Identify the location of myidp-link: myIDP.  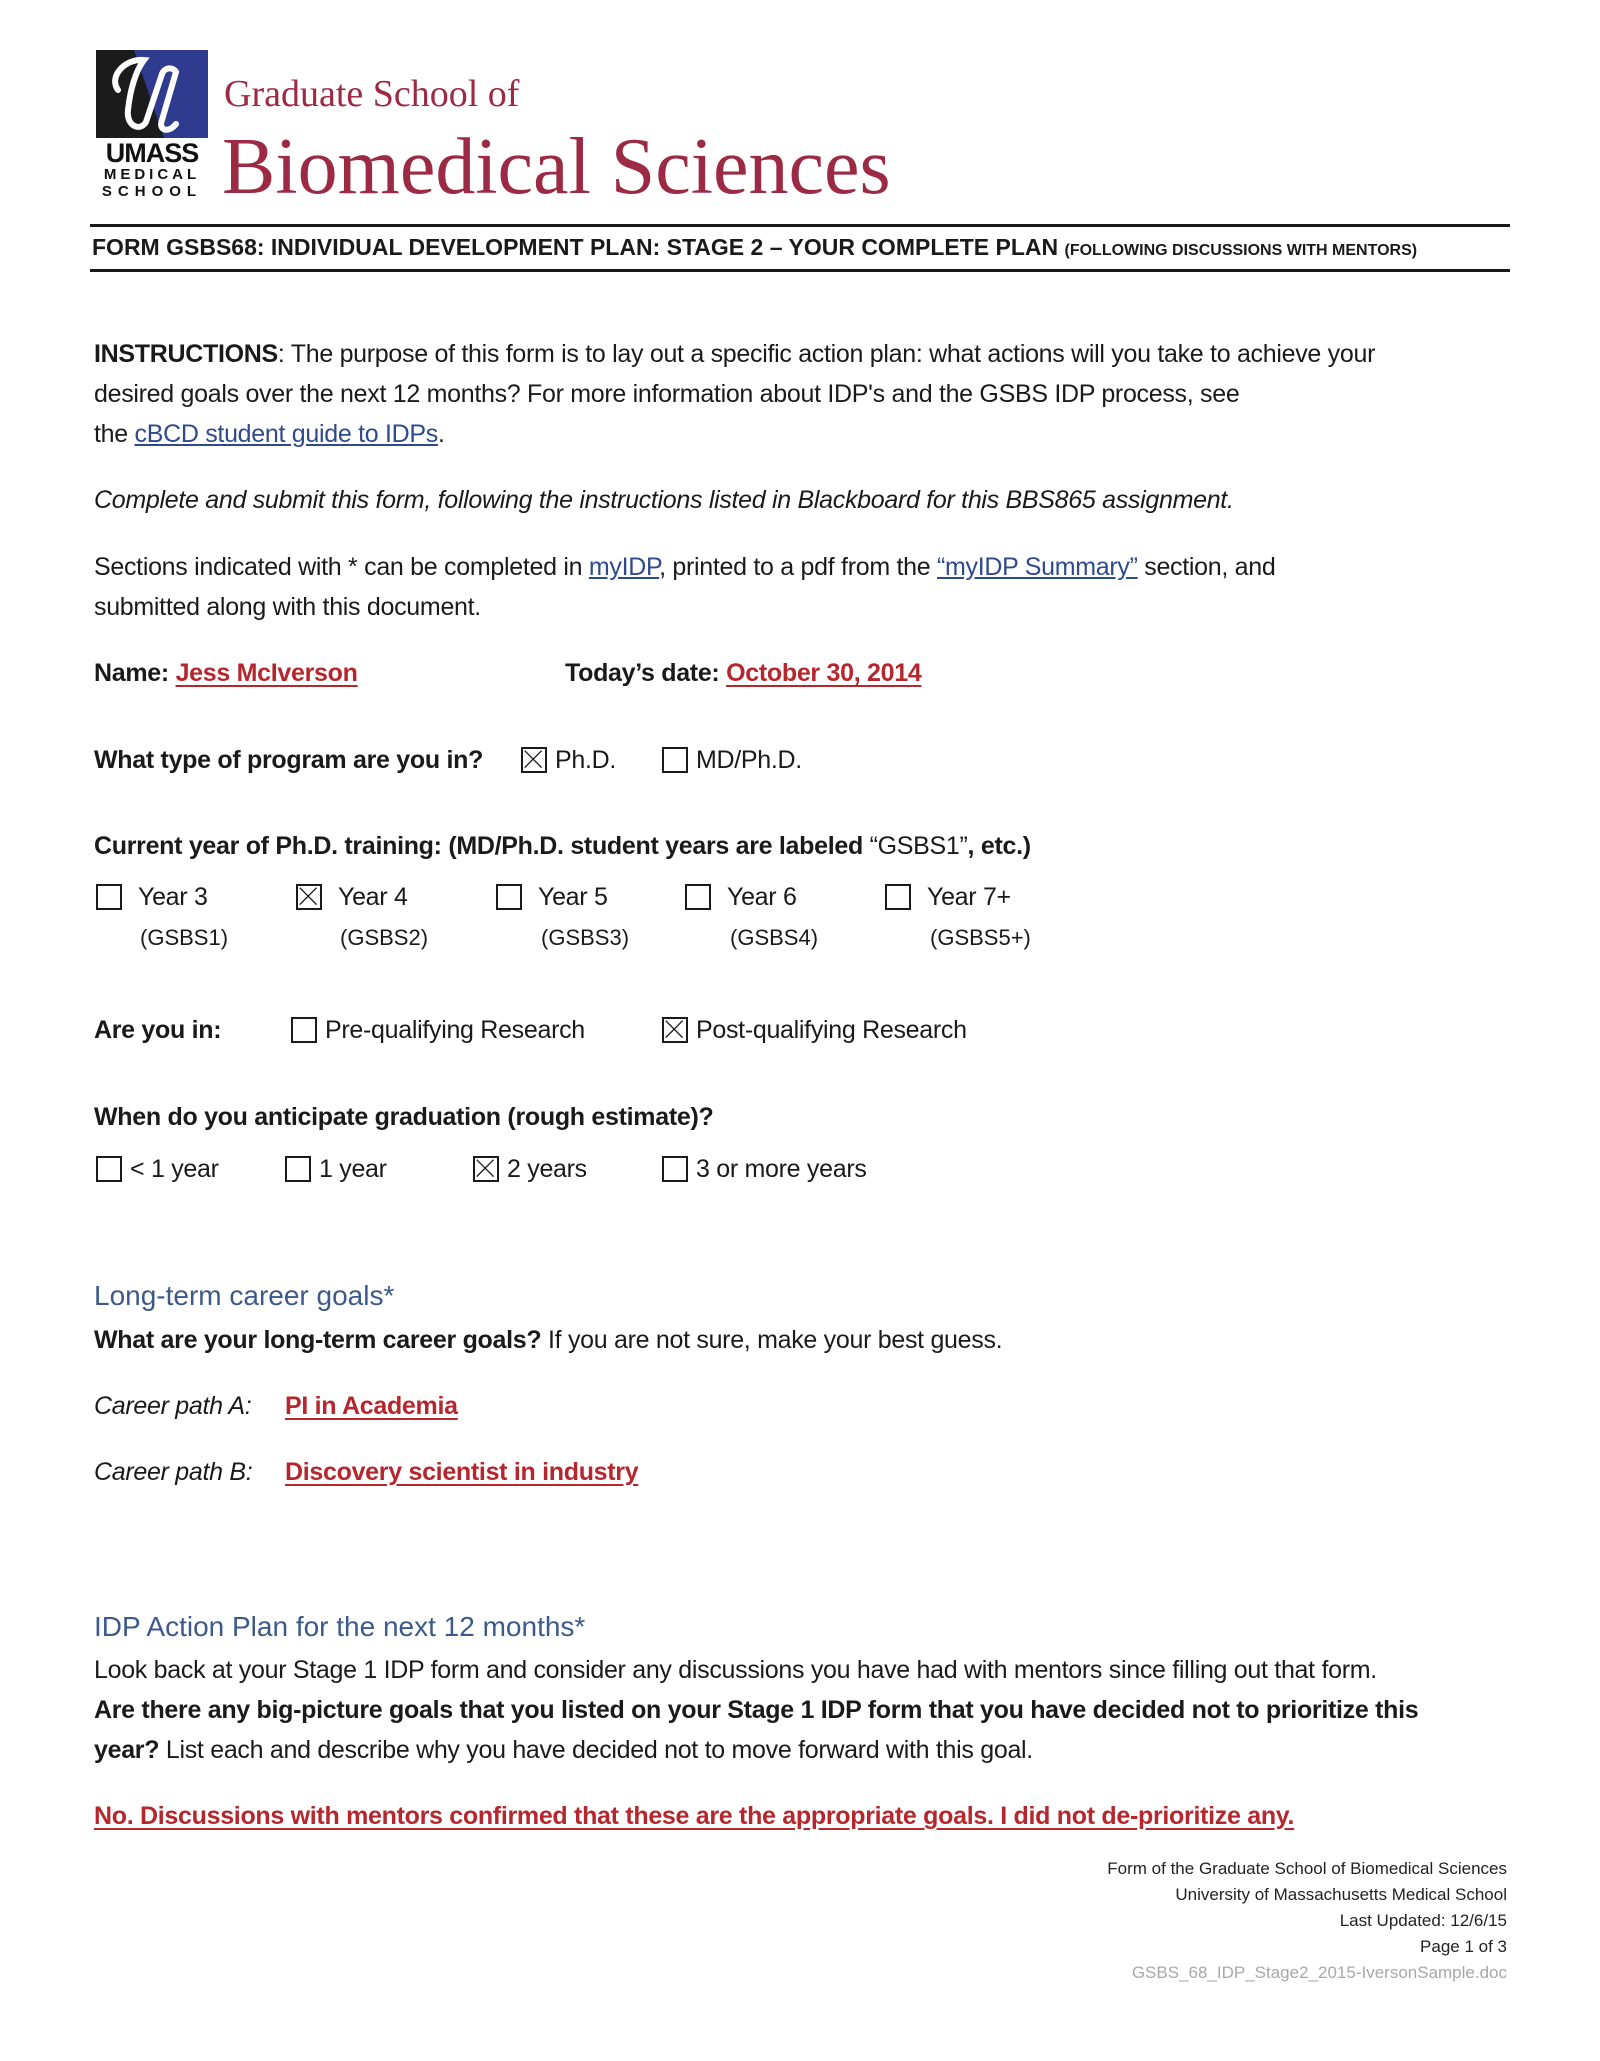
(624, 567).